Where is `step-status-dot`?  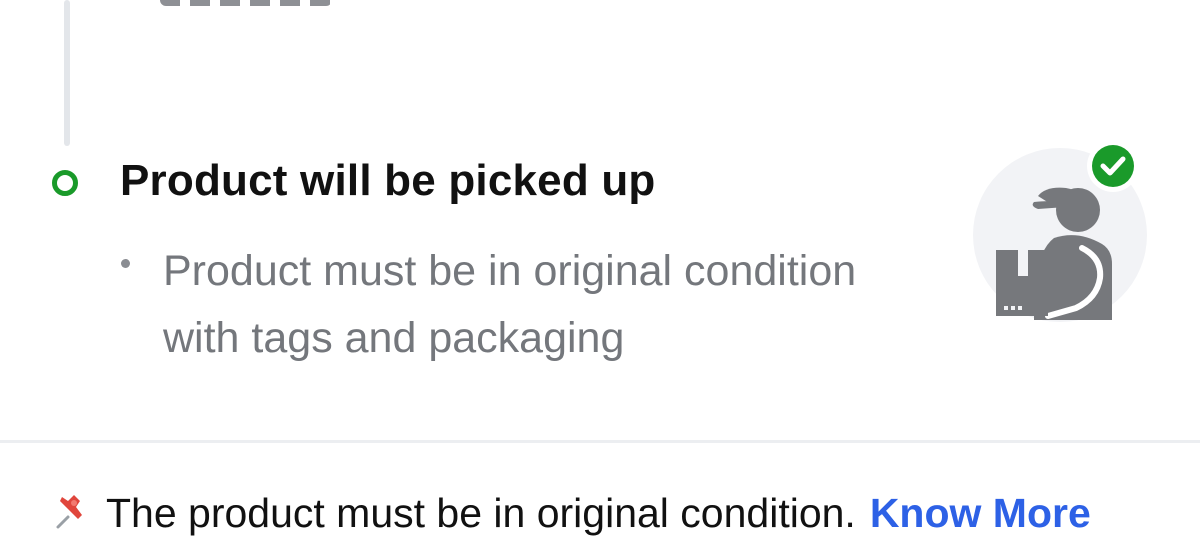
step-status-dot is located at coordinates (65, 183).